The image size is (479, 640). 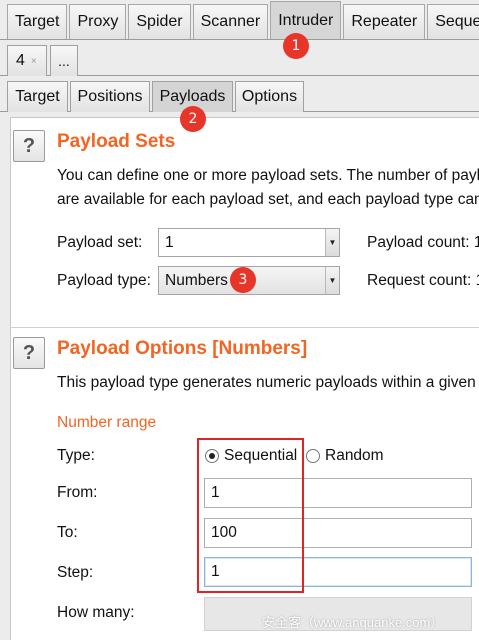 I want to click on watermark: 安全客（www.anquanke.com）, so click(x=353, y=622).